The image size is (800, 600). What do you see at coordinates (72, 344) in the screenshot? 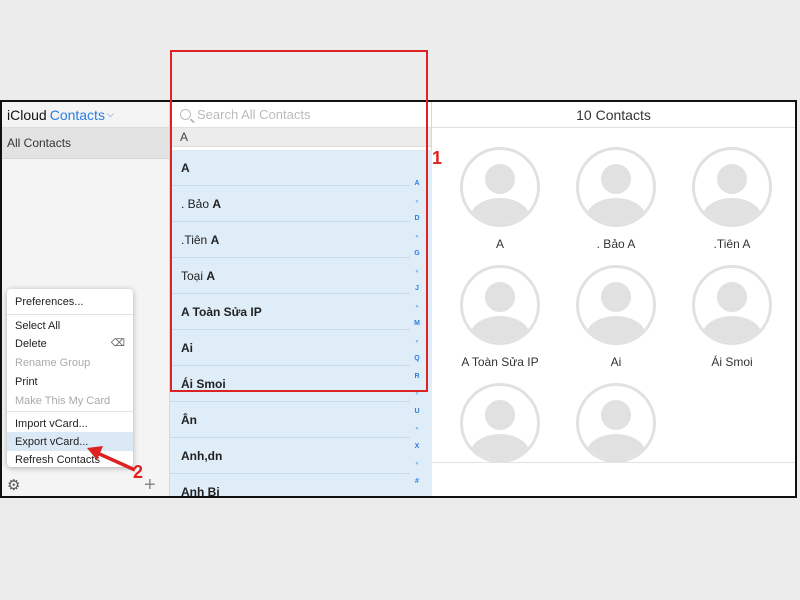
I see `menu-item-delete: Delete ⌫` at bounding box center [72, 344].